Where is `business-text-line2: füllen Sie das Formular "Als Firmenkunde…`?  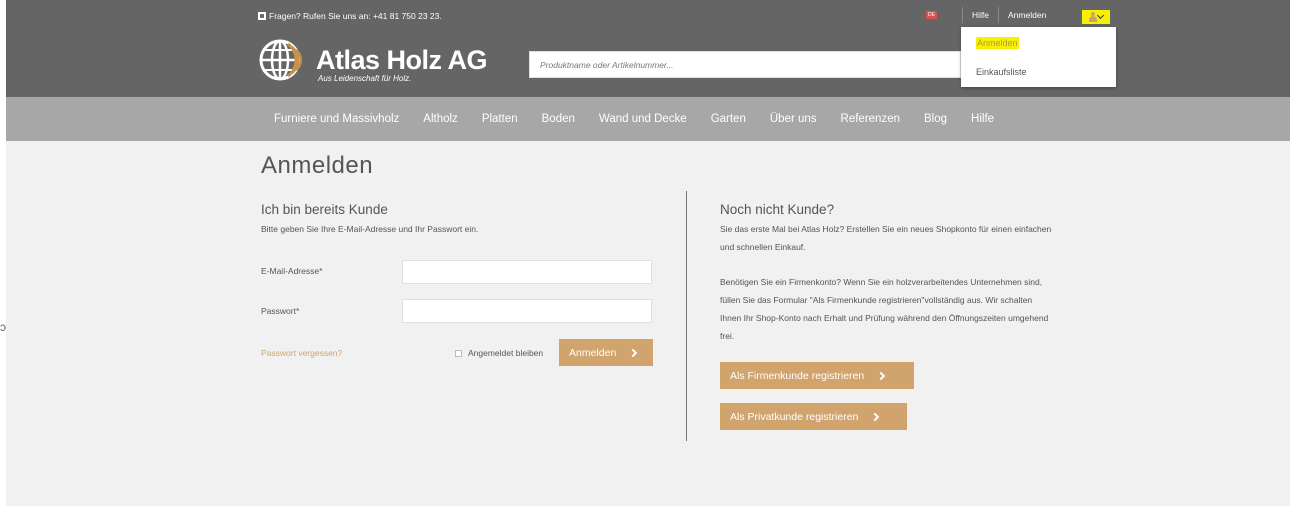
business-text-line2: füllen Sie das Formular "Als Firmenkunde… is located at coordinates (876, 300).